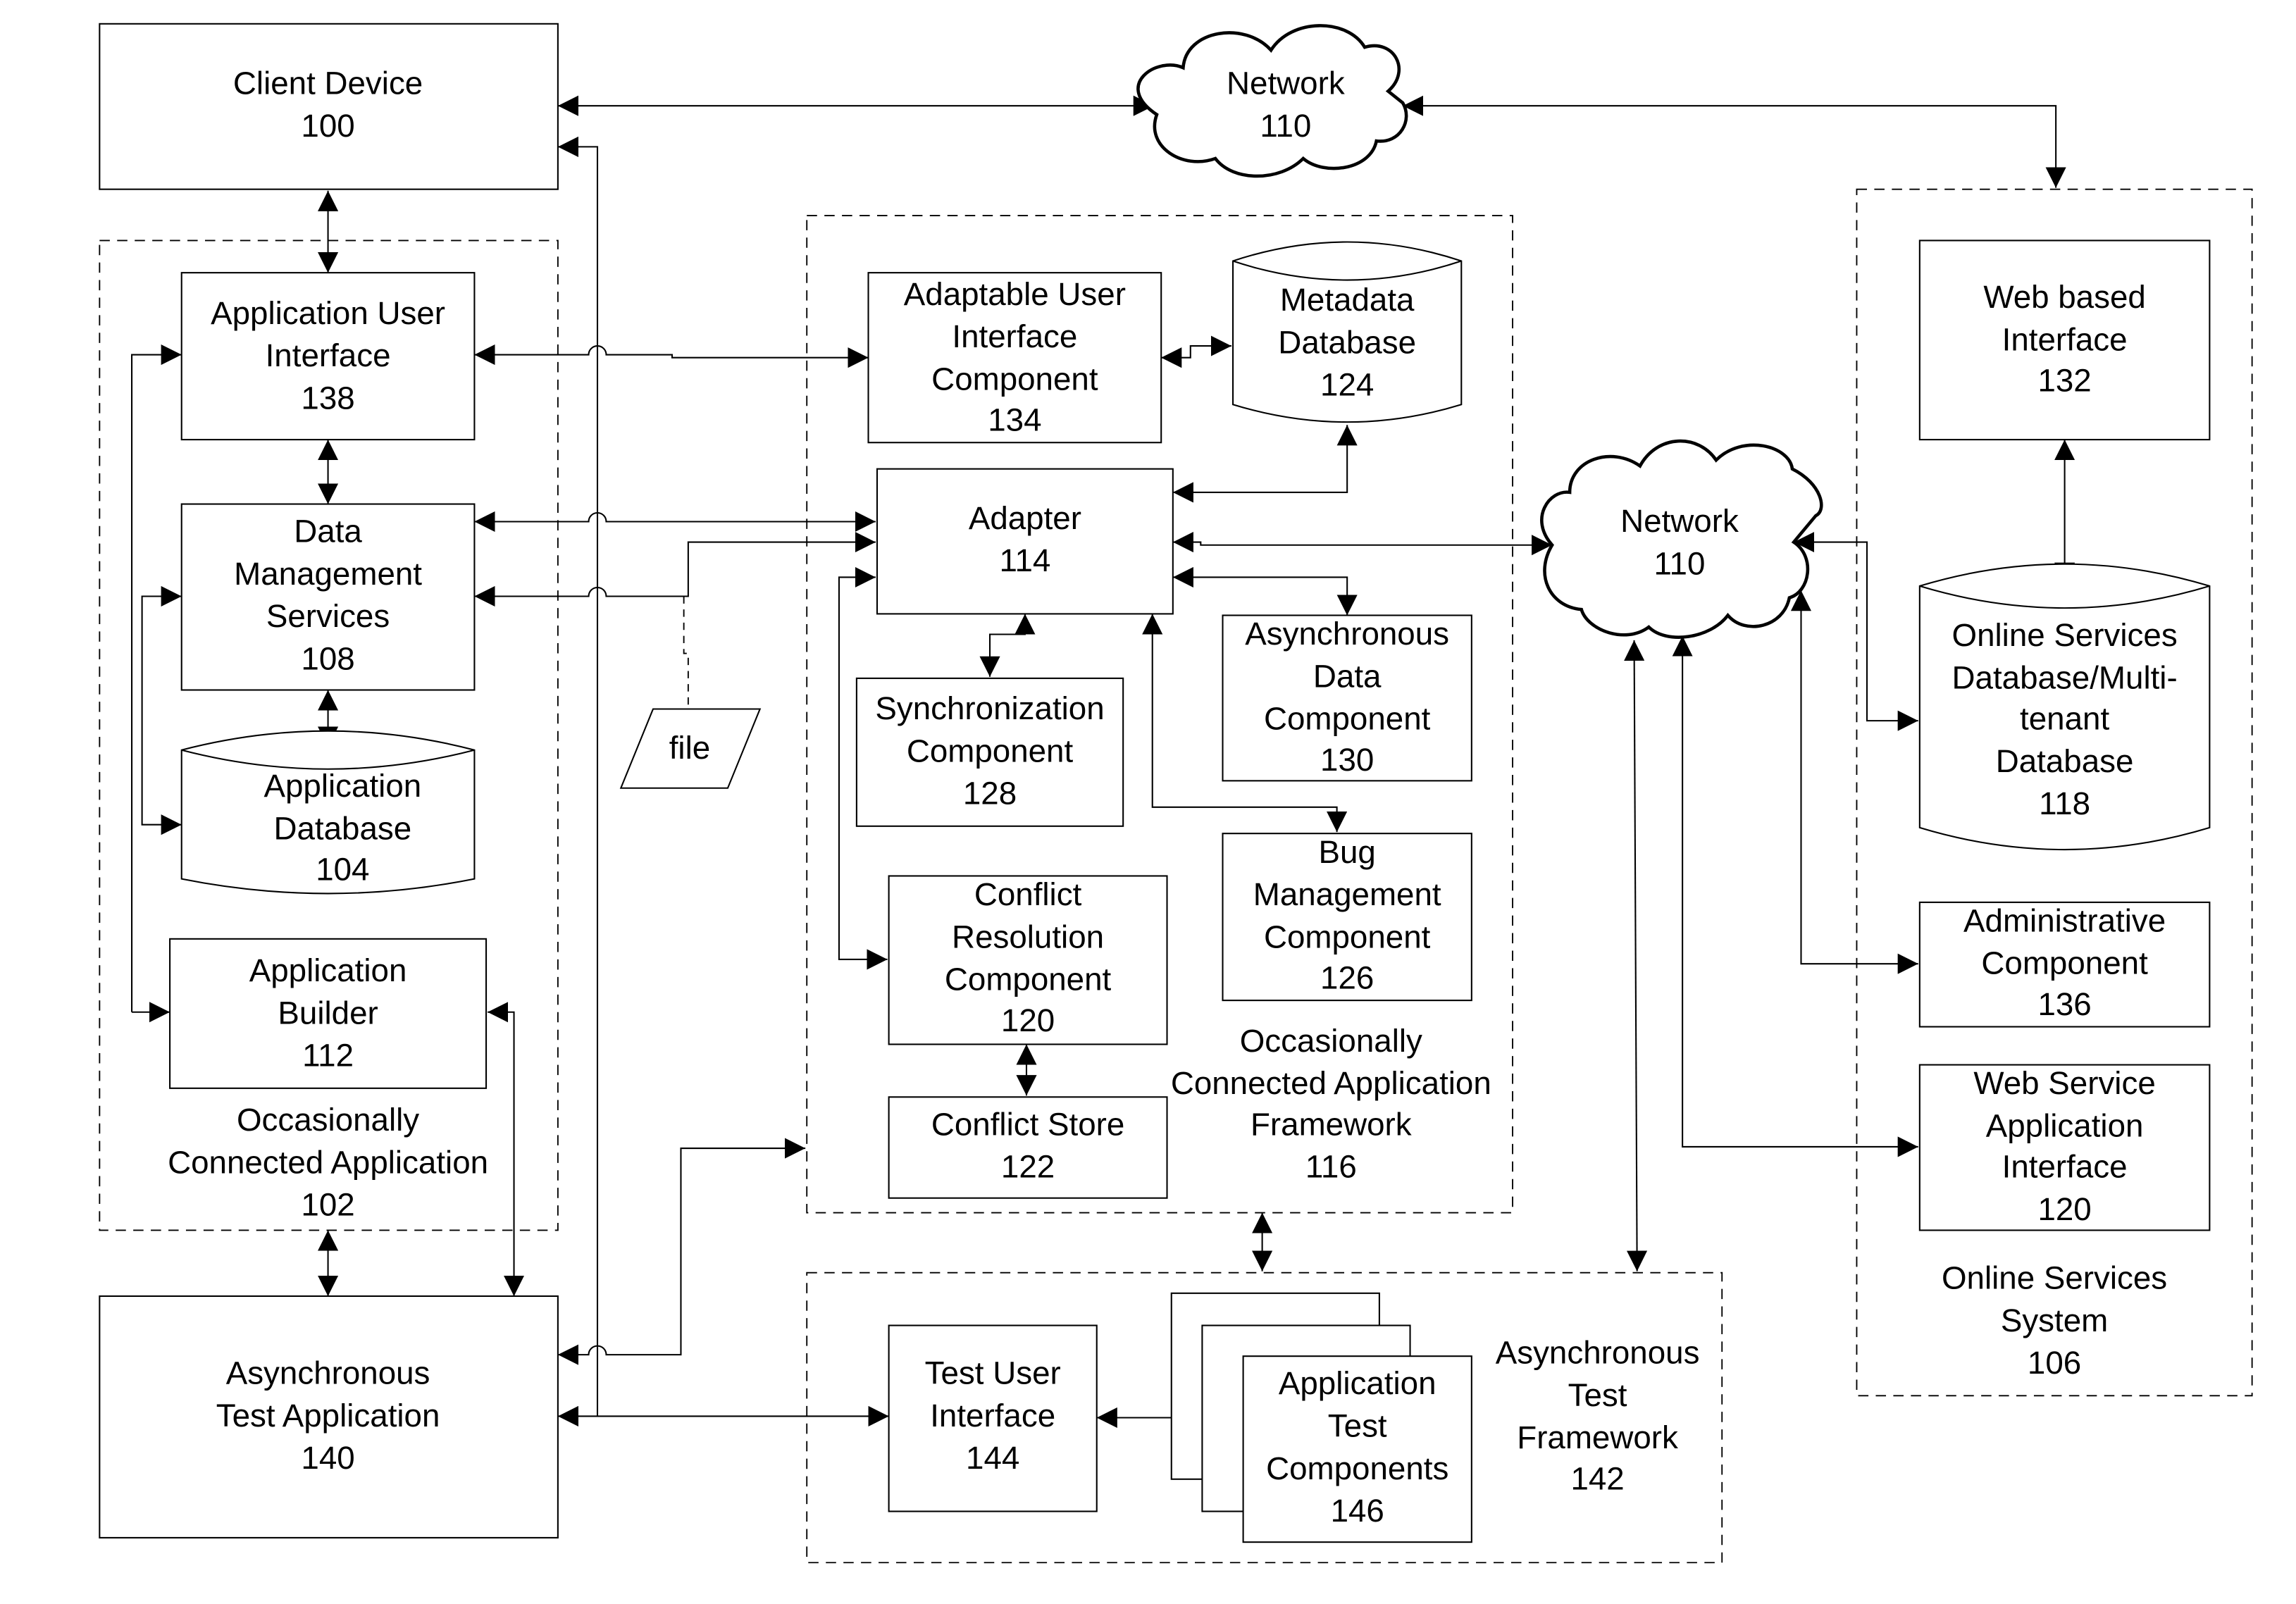  I want to click on async-data-line3: Component, so click(1347, 719).